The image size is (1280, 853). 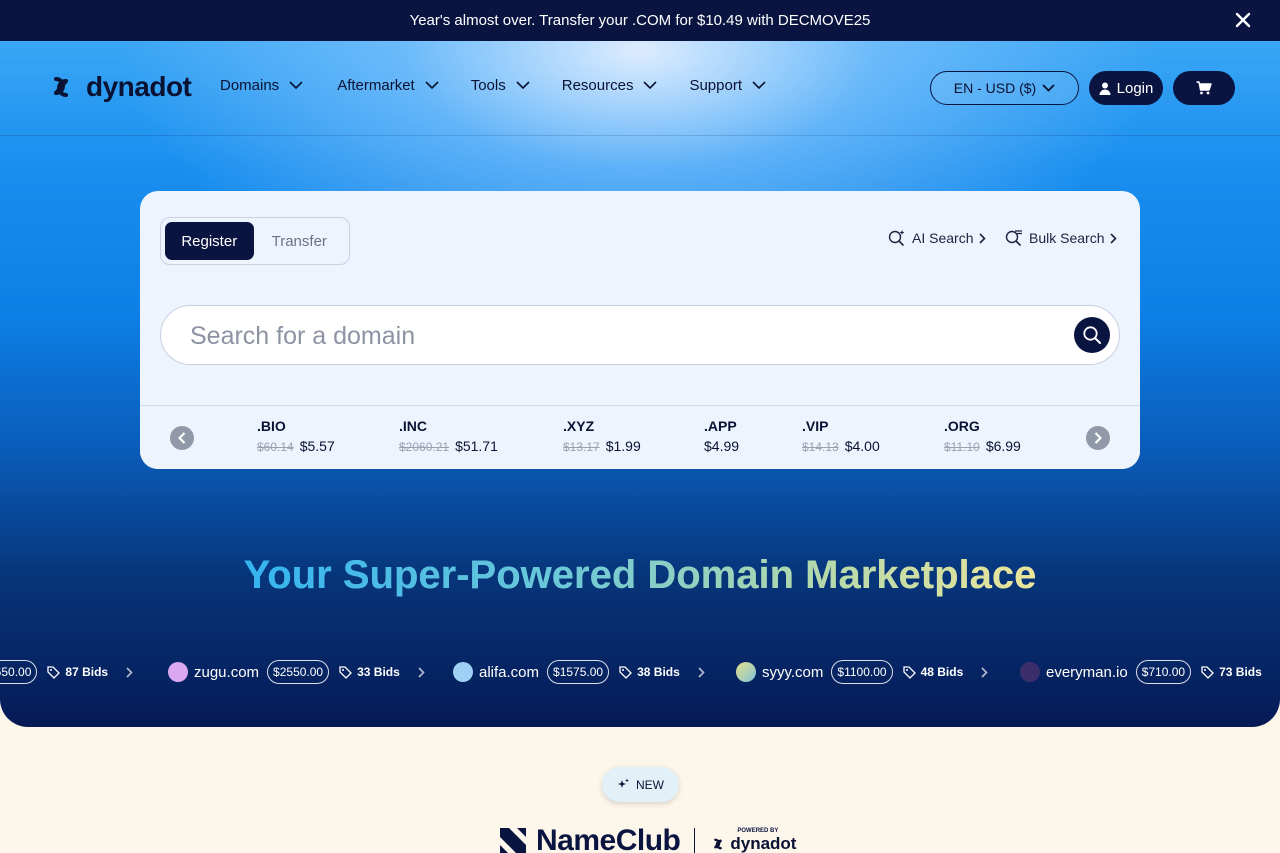 What do you see at coordinates (209, 241) in the screenshot?
I see `tab-register: Register` at bounding box center [209, 241].